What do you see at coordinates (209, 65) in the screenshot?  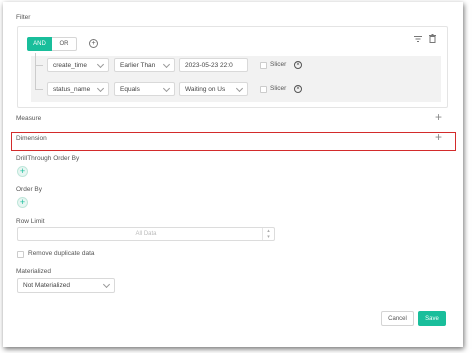 I see `value-text: 2023-05-23 22:0` at bounding box center [209, 65].